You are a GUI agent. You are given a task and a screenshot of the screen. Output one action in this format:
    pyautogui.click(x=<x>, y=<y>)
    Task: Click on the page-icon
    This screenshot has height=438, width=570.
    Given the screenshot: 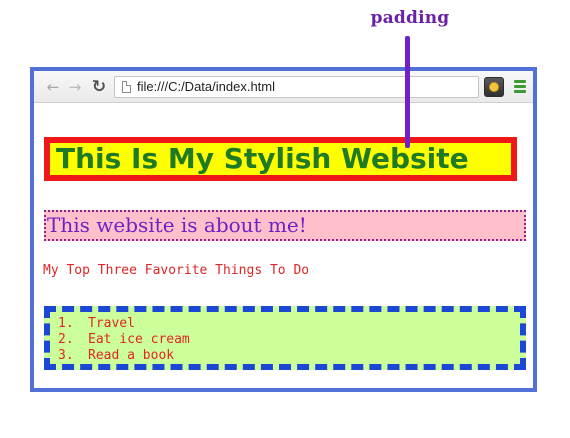 What is the action you would take?
    pyautogui.click(x=126, y=87)
    